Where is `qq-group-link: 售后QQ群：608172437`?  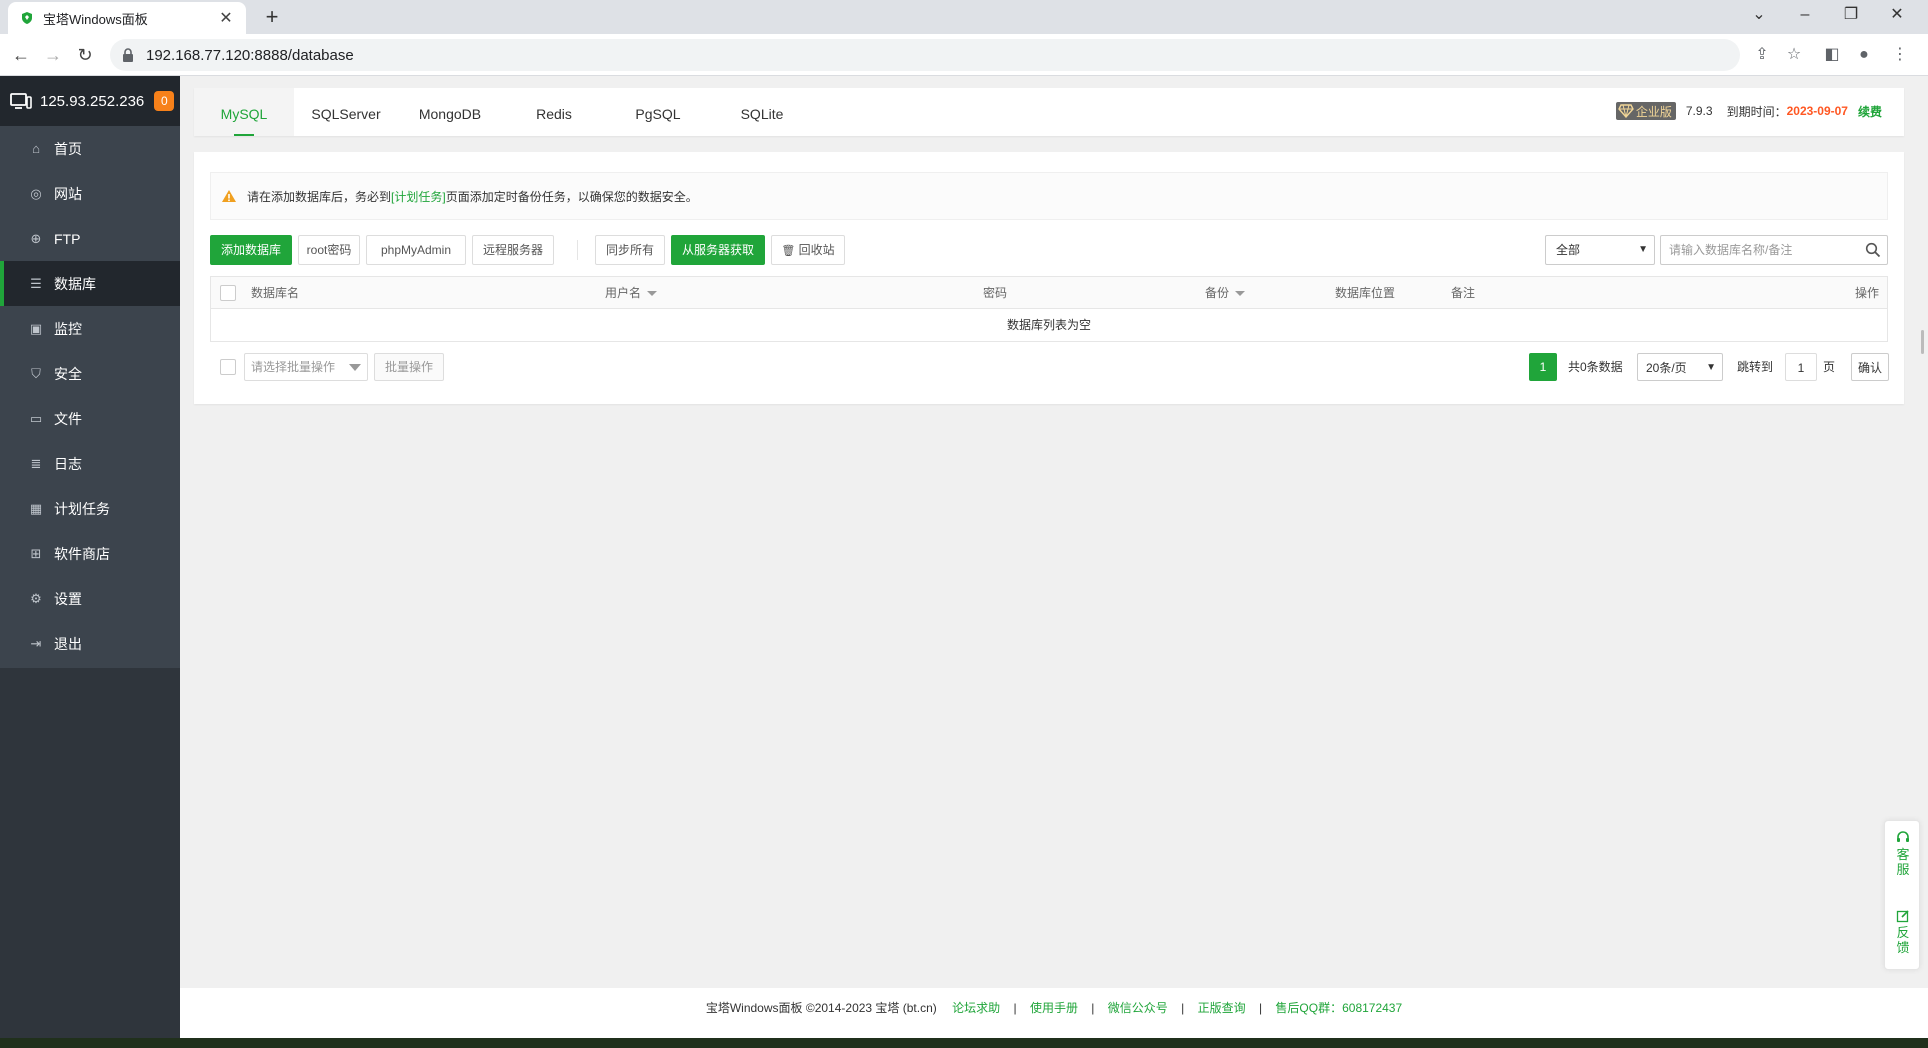 qq-group-link: 售后QQ群：608172437 is located at coordinates (1338, 1008).